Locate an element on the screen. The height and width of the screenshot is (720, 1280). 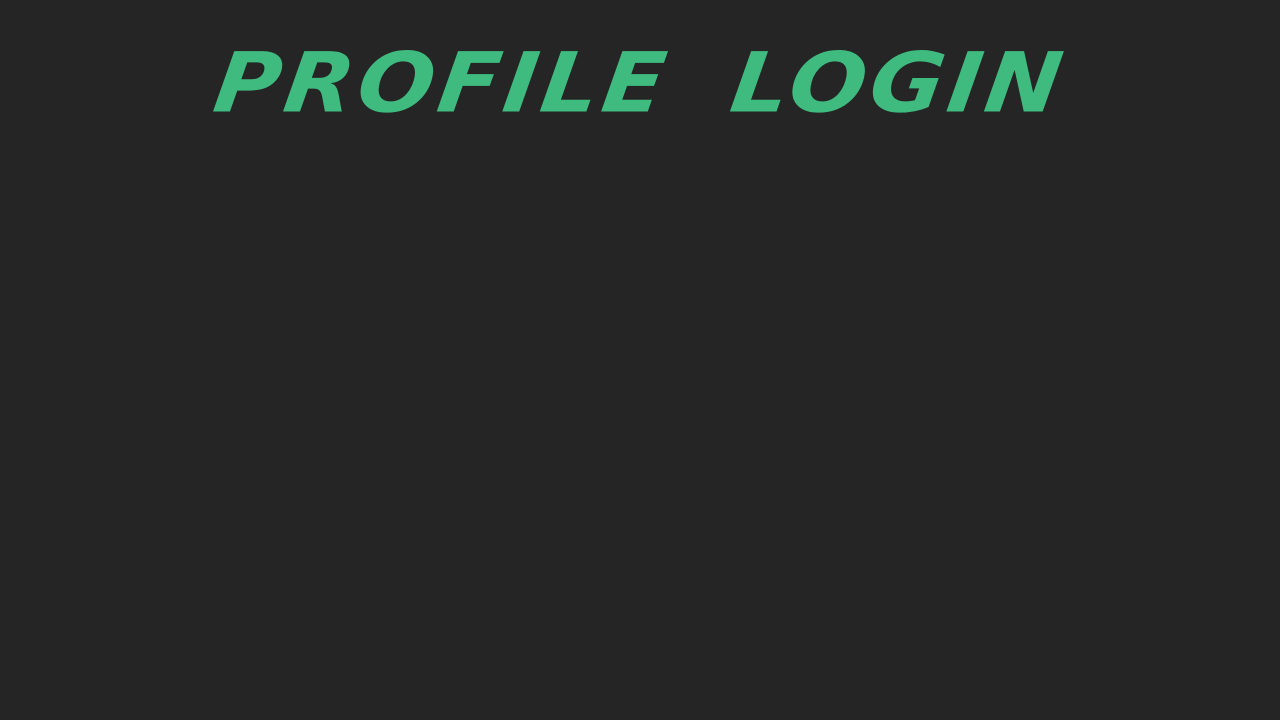
title-container: PROFILE LOGIN is located at coordinates (640, 84).